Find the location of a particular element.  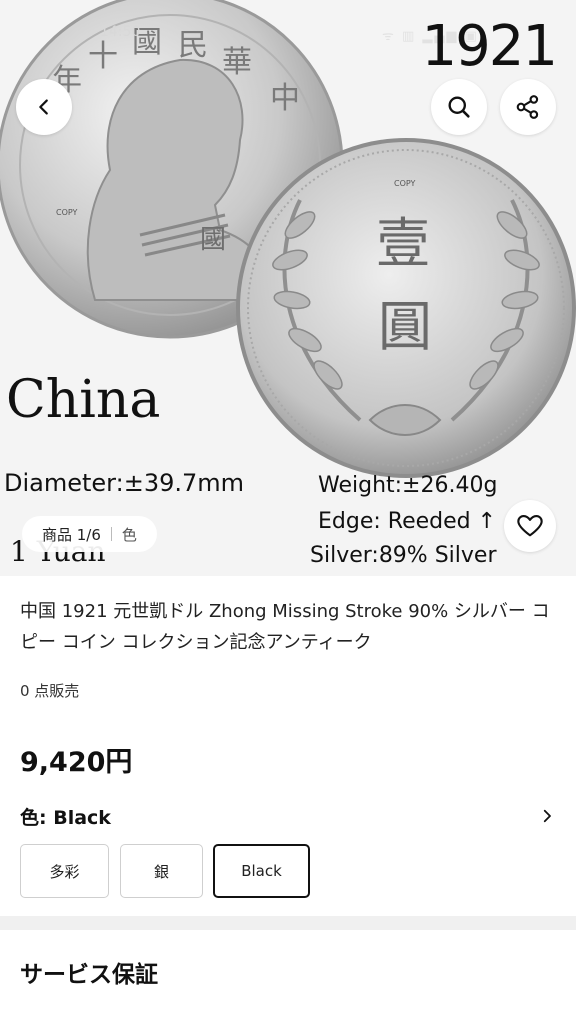

spec-weight: Weight:±26.40g is located at coordinates (408, 485).